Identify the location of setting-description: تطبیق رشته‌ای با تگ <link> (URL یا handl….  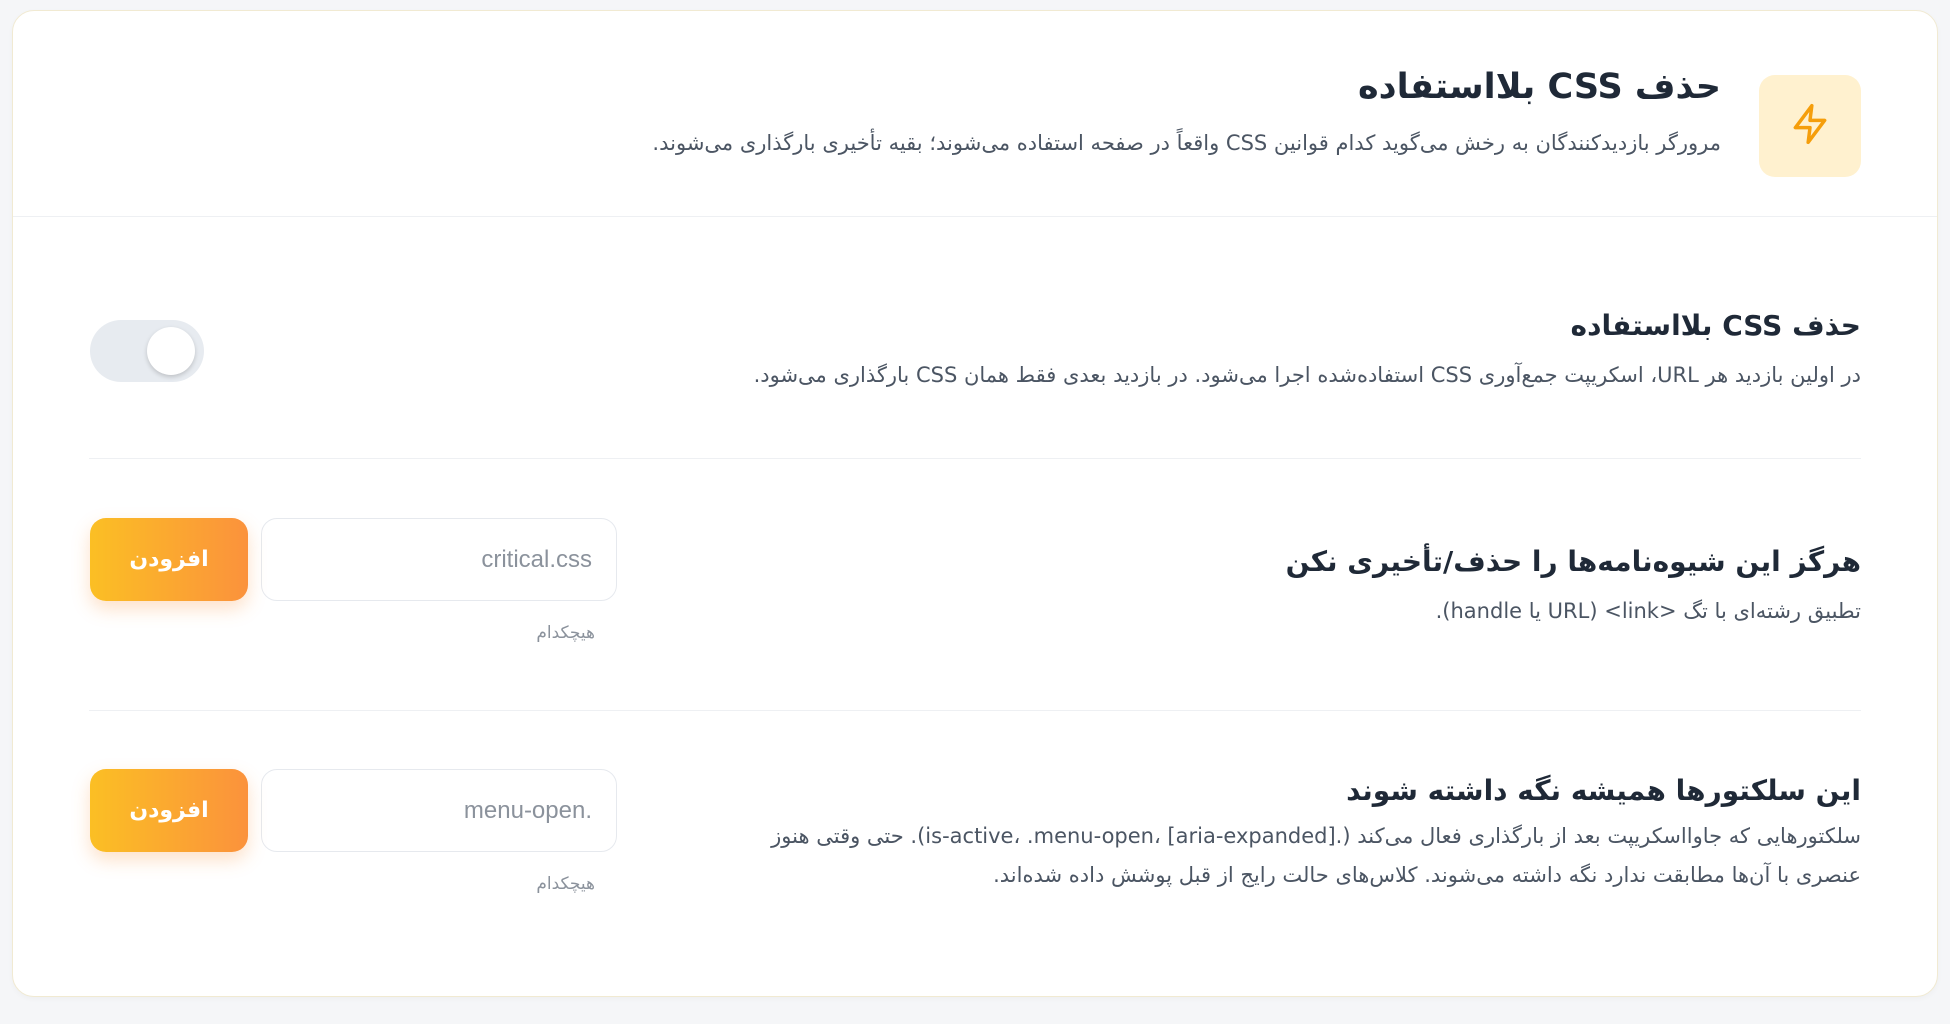
(1648, 611).